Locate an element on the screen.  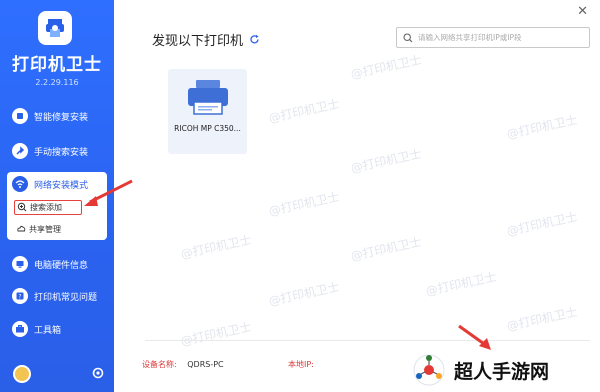
nav-hardware-info: 电脑硬件信息 is located at coordinates (58, 264).